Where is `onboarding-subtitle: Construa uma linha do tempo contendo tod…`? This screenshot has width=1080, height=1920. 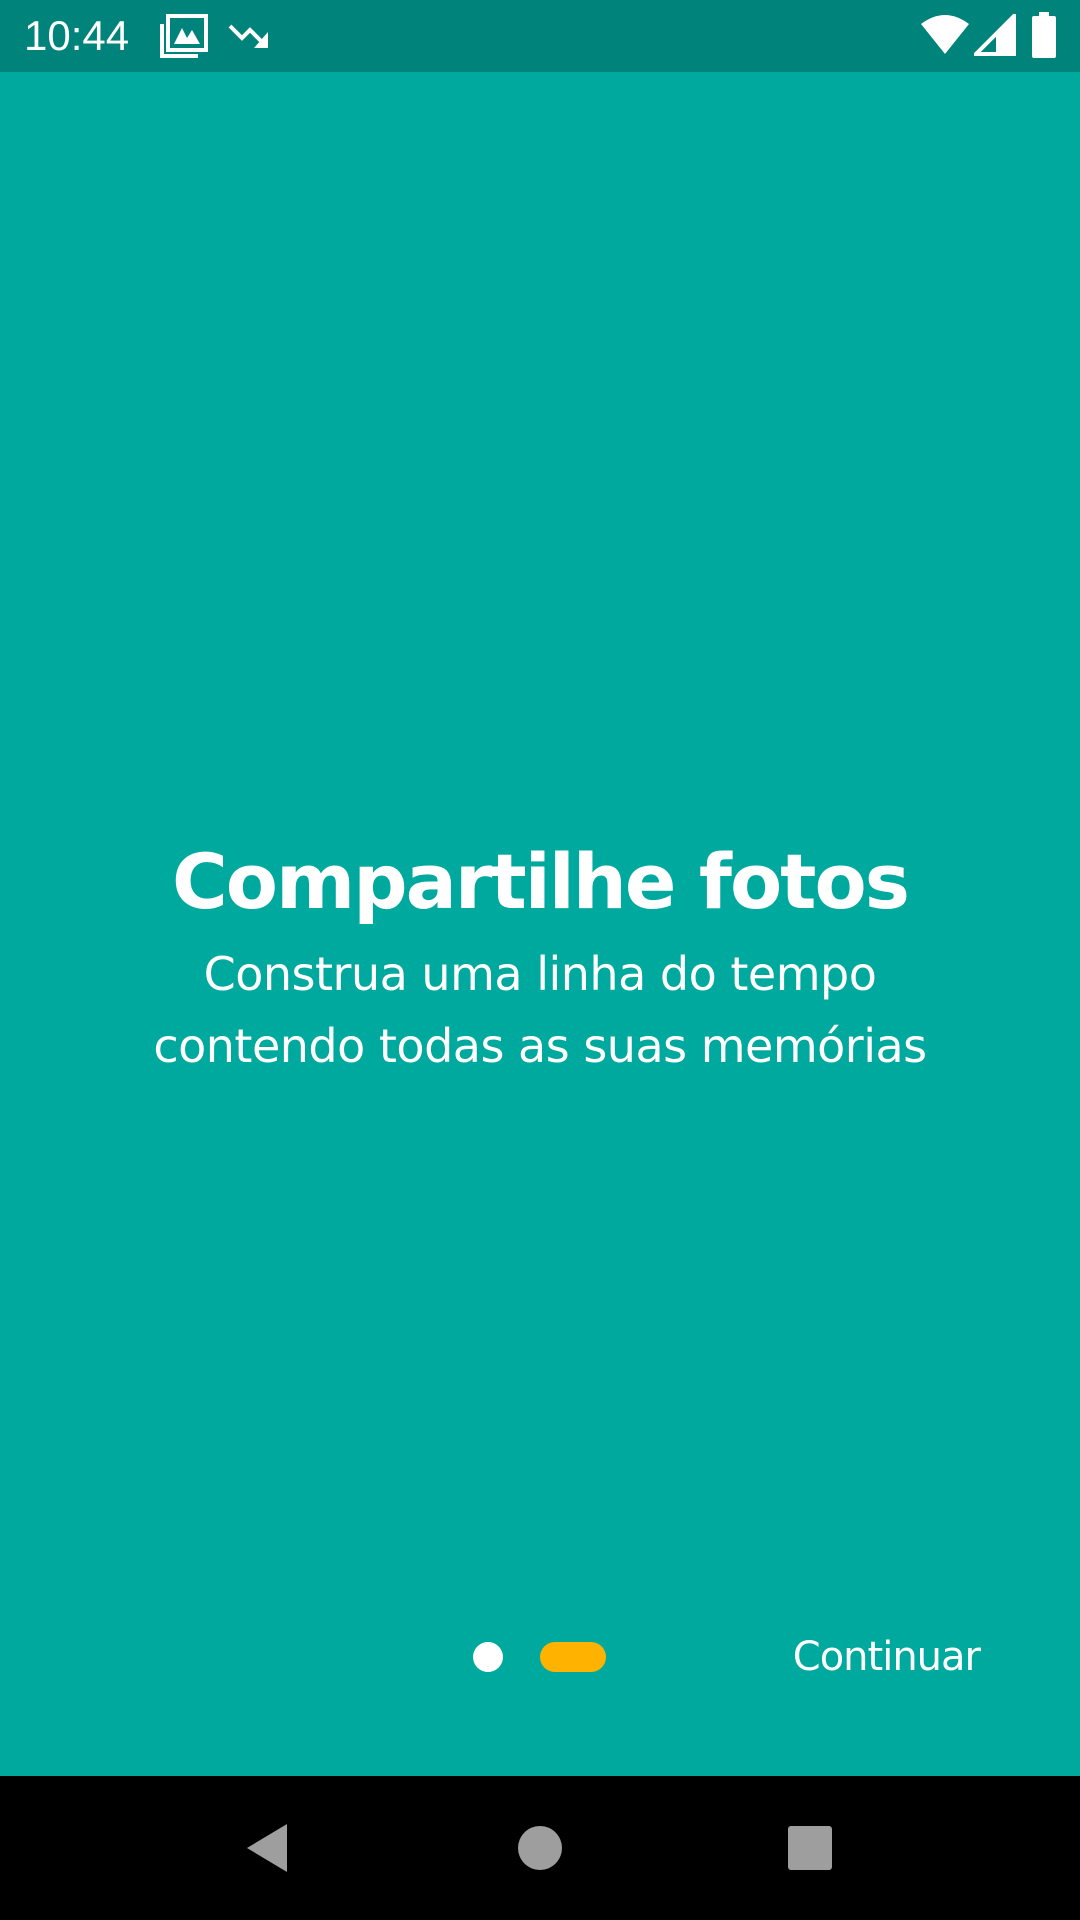
onboarding-subtitle: Construa uma linha do tempo contendo tod… is located at coordinates (540, 1010).